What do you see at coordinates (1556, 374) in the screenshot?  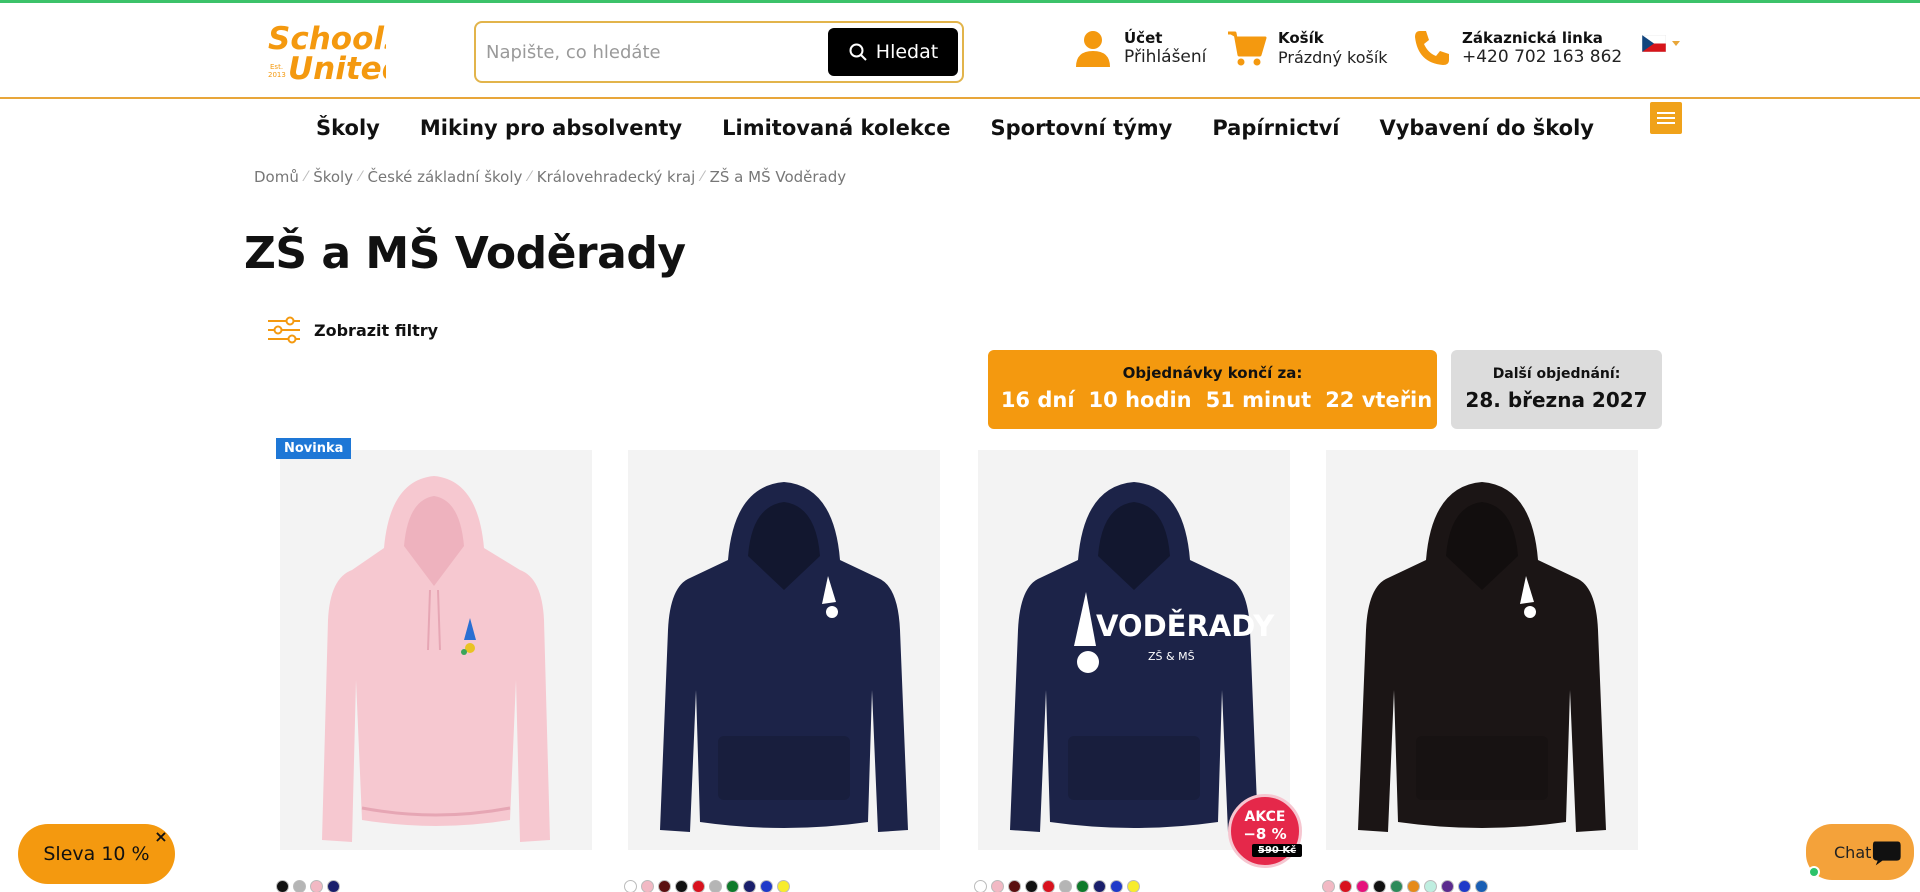 I see `next-order-label: Další objednání:` at bounding box center [1556, 374].